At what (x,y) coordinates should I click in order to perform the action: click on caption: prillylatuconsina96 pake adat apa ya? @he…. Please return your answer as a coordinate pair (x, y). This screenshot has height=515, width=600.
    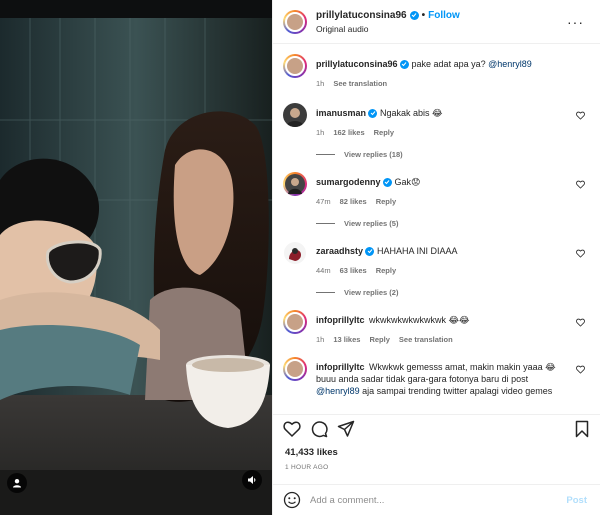
    Looking at the image, I should click on (441, 71).